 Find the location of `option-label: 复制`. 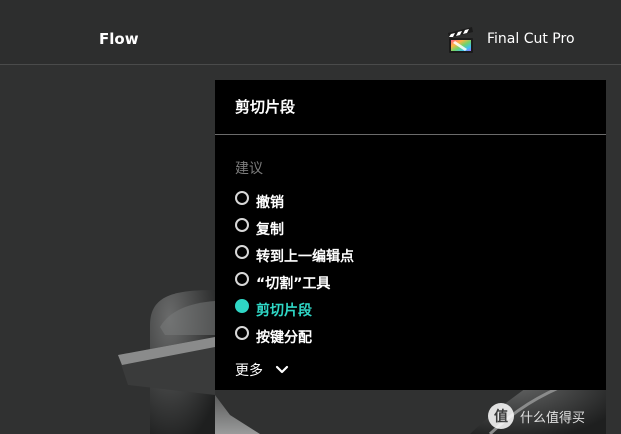

option-label: 复制 is located at coordinates (270, 229).